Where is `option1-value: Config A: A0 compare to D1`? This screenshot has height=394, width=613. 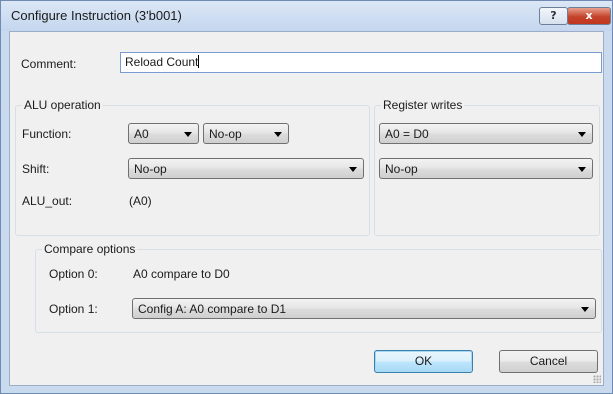 option1-value: Config A: A0 compare to D1 is located at coordinates (212, 309).